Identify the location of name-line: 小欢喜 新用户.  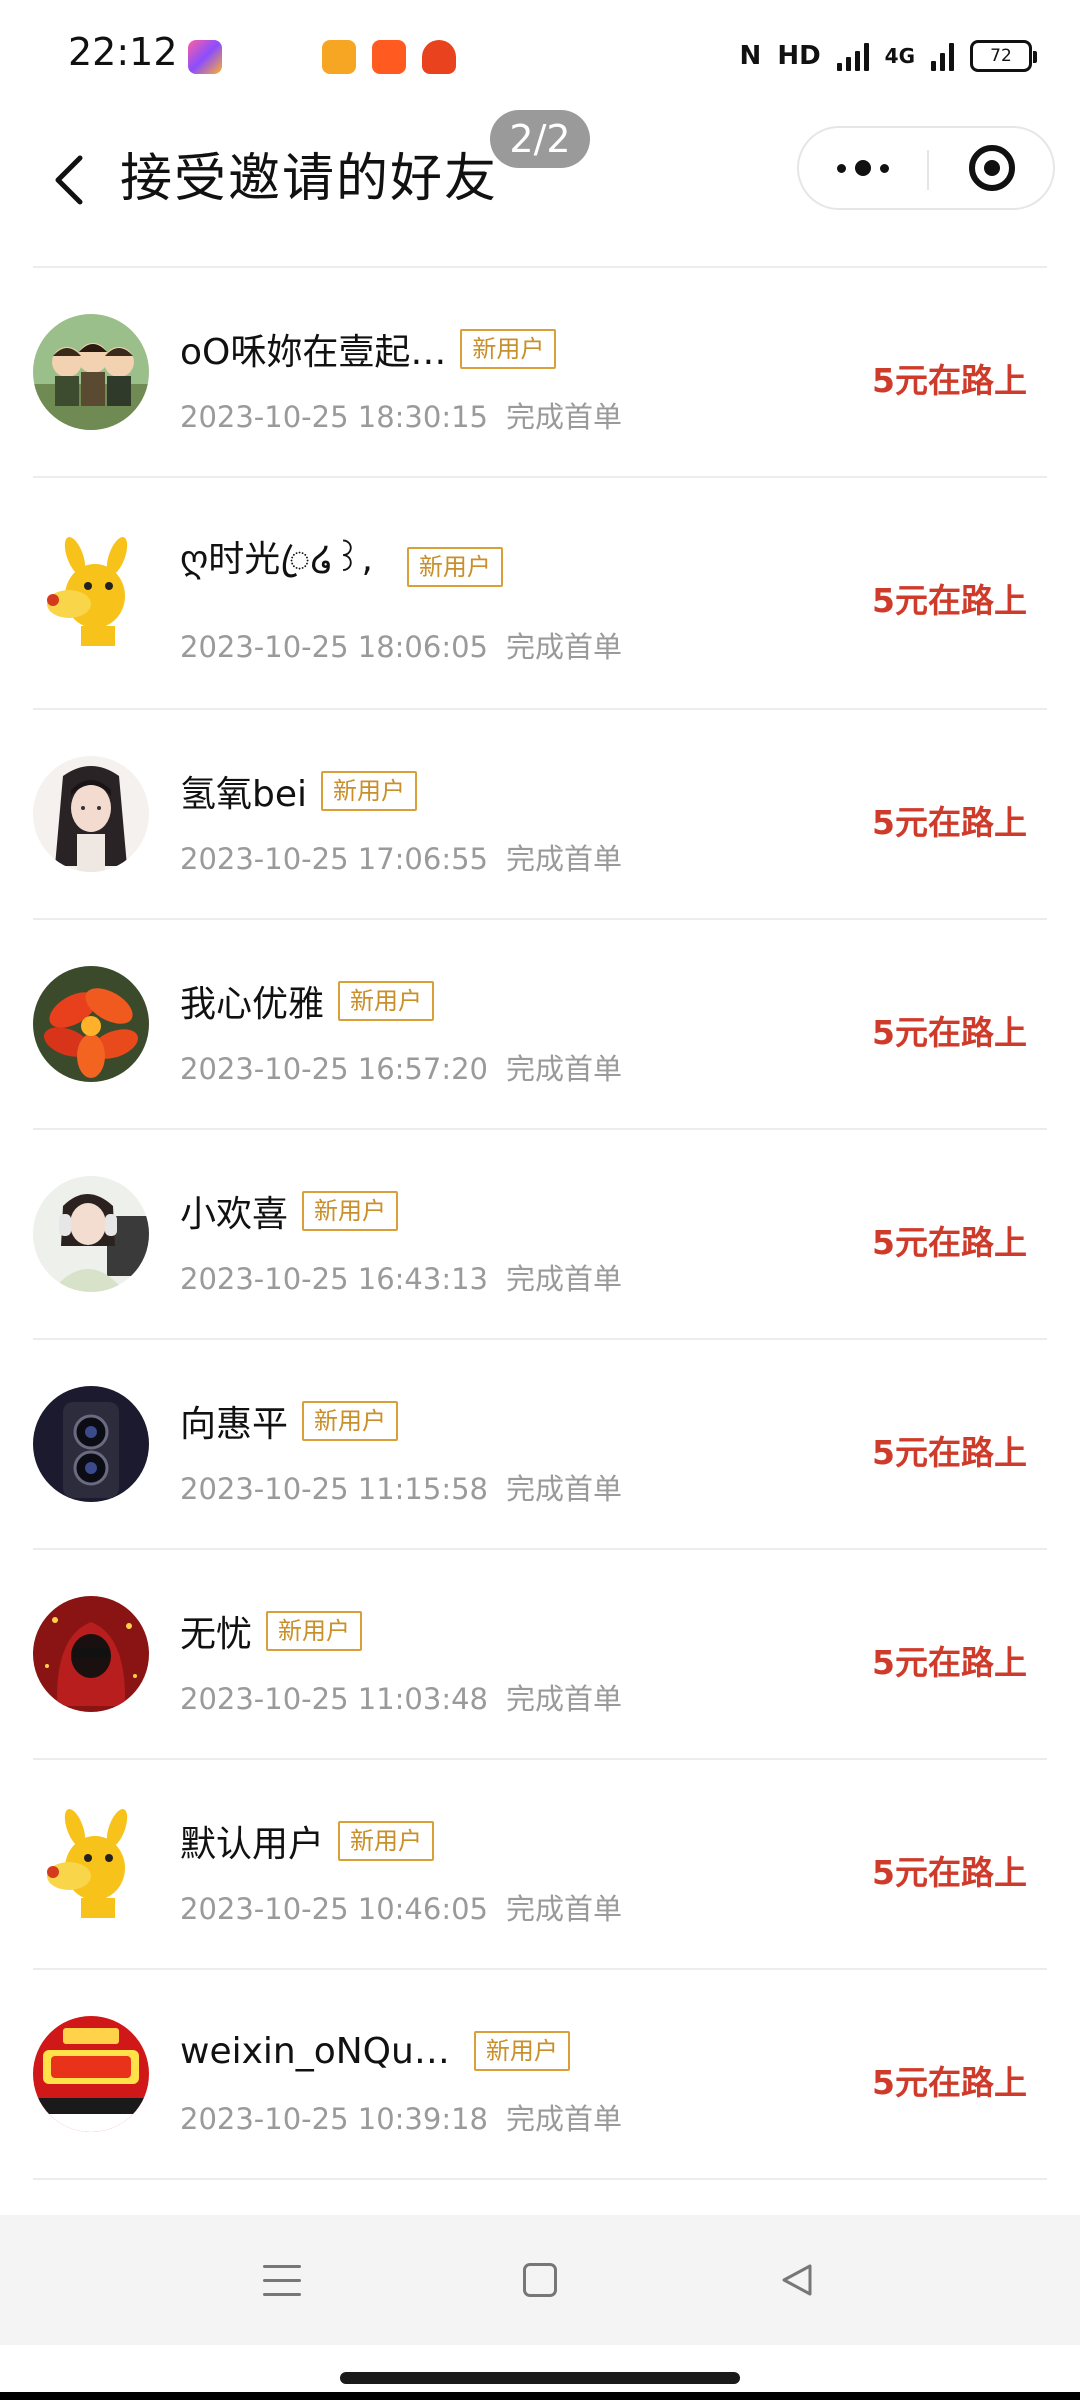
(289, 1211).